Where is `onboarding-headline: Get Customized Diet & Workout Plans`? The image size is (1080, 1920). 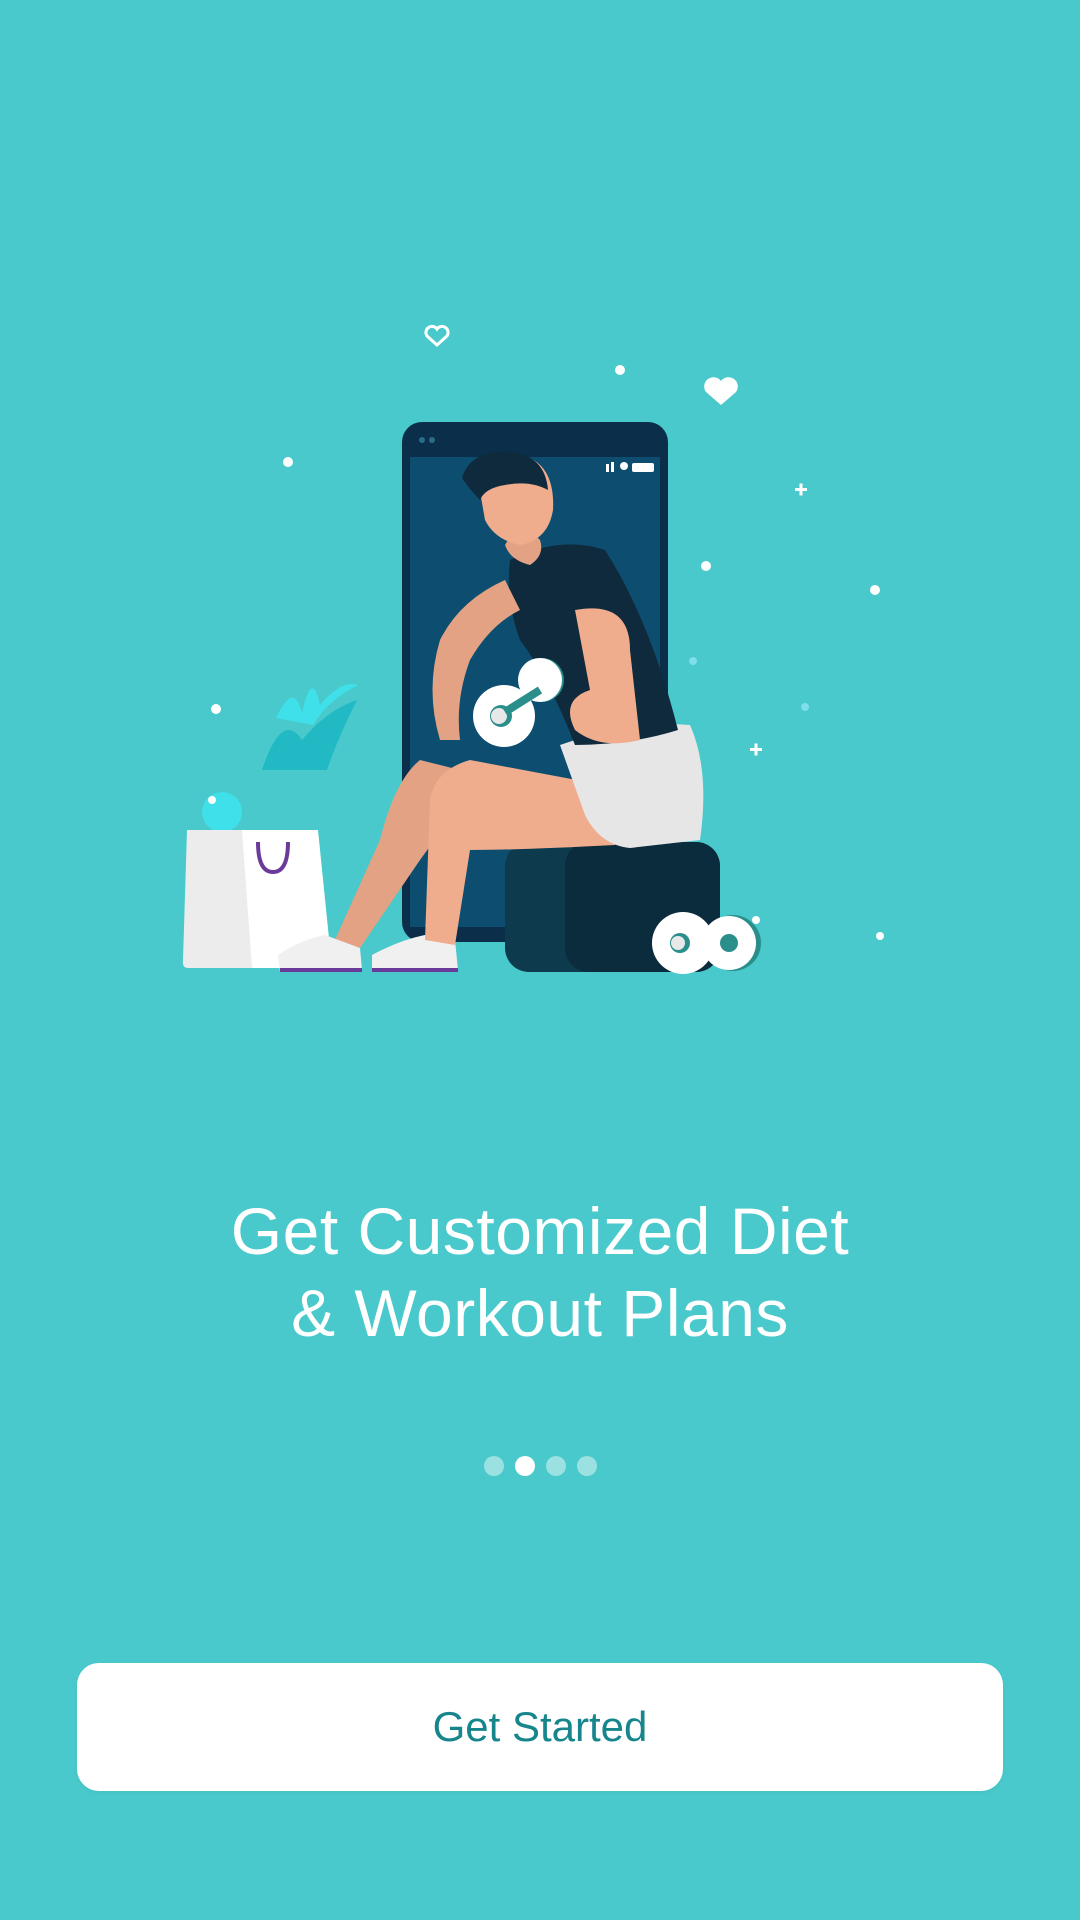 onboarding-headline: Get Customized Diet & Workout Plans is located at coordinates (540, 1272).